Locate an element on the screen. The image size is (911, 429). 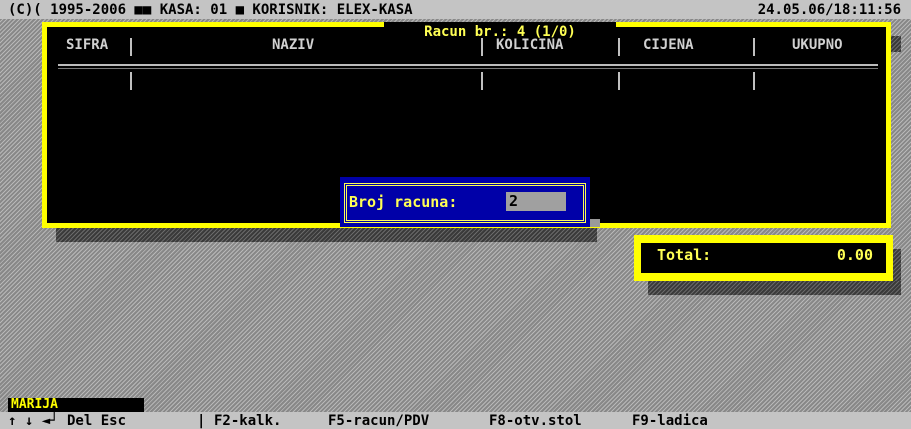
receipt-number-label: Broj racuna: is located at coordinates (403, 202).